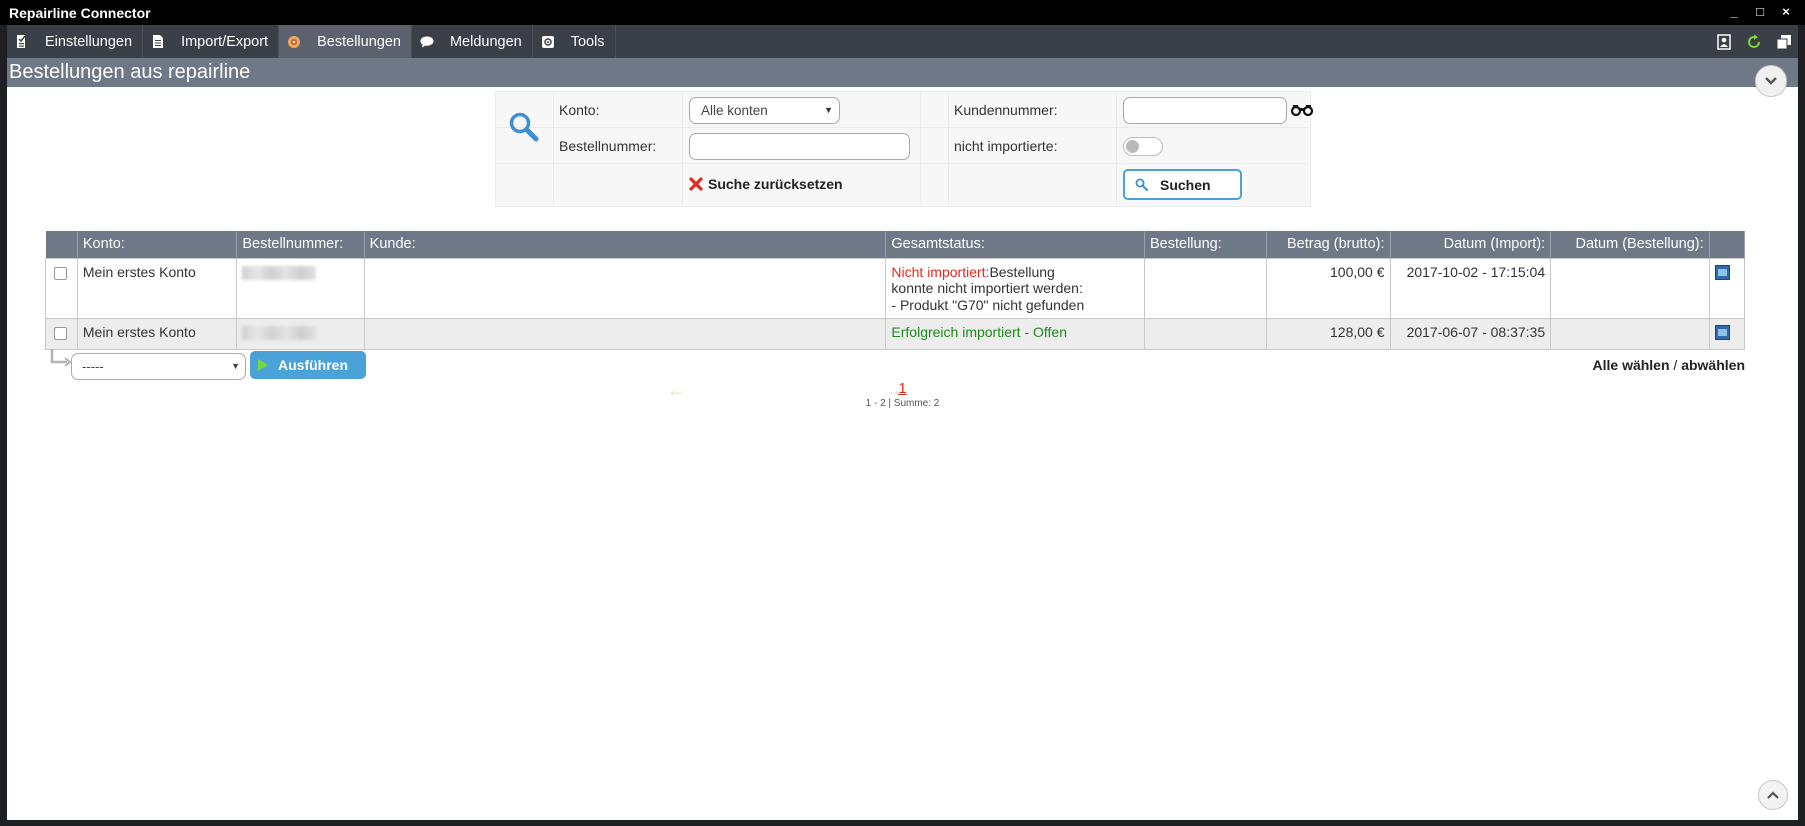 The image size is (1805, 826). I want to click on bestellnummer-input, so click(799, 146).